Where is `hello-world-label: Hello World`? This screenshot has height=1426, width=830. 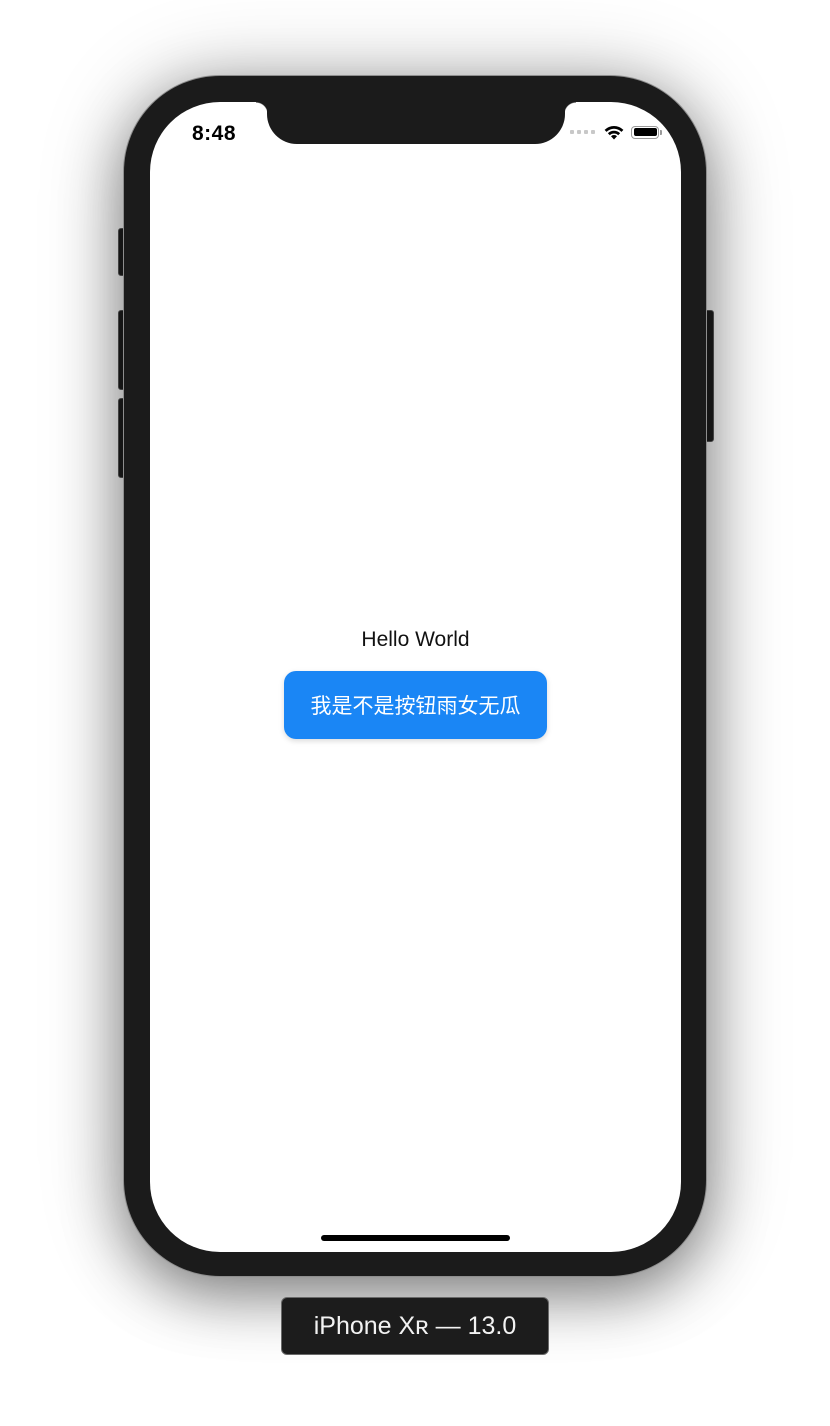 hello-world-label: Hello World is located at coordinates (415, 639).